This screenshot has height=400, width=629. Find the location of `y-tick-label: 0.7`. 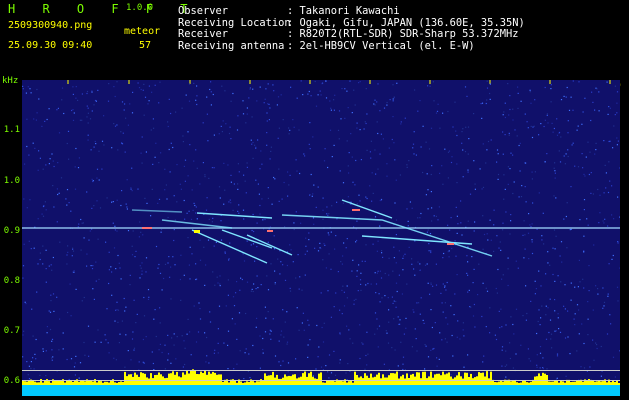

y-tick-label: 0.7 is located at coordinates (11, 331).